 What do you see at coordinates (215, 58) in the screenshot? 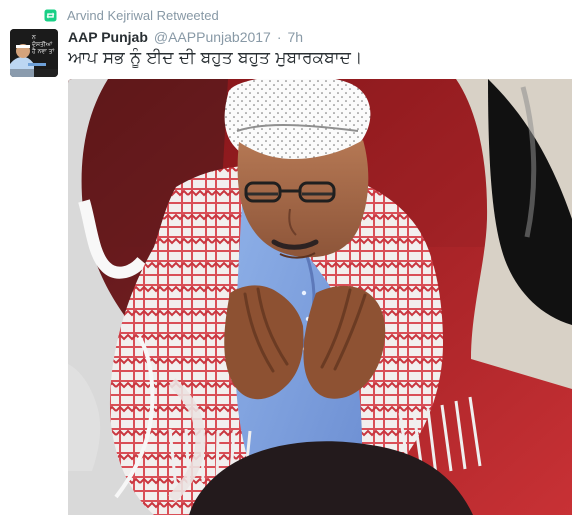
I see `tweet-text: ਆਪ ਸਭ ਨੂੰ ਈਦ ਦੀ ਬਹੁਤ ਬਹੁਤ ਮੁਬਾਰਕਬਾਦ।` at bounding box center [215, 58].